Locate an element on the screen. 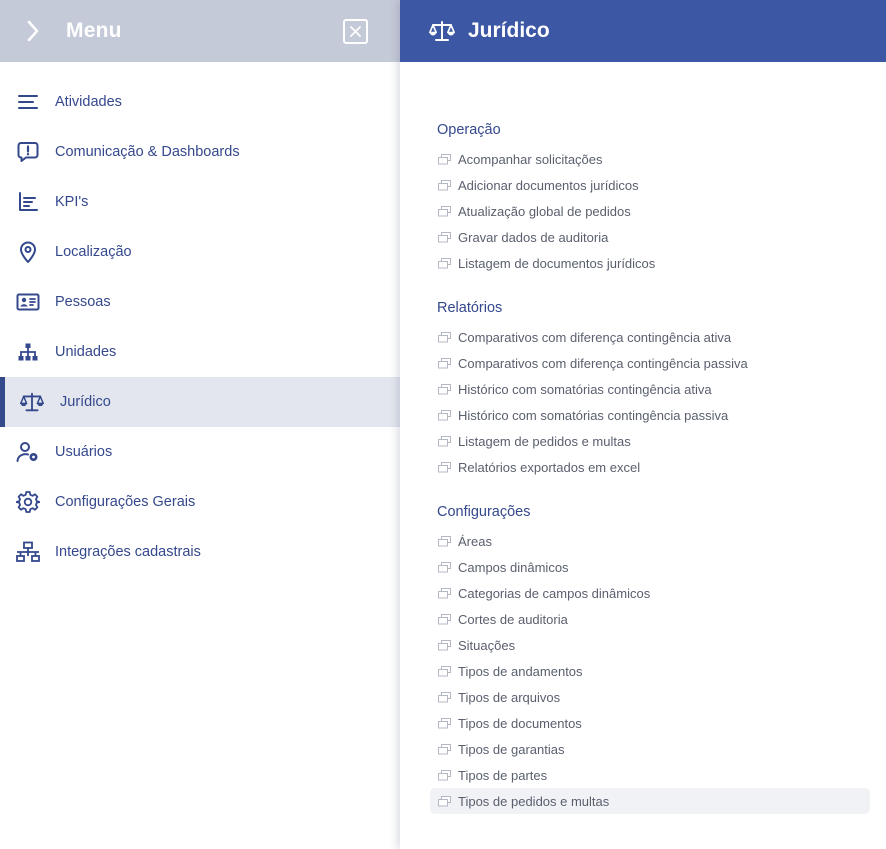  menu-item-label: Configurações Gerais is located at coordinates (125, 502).